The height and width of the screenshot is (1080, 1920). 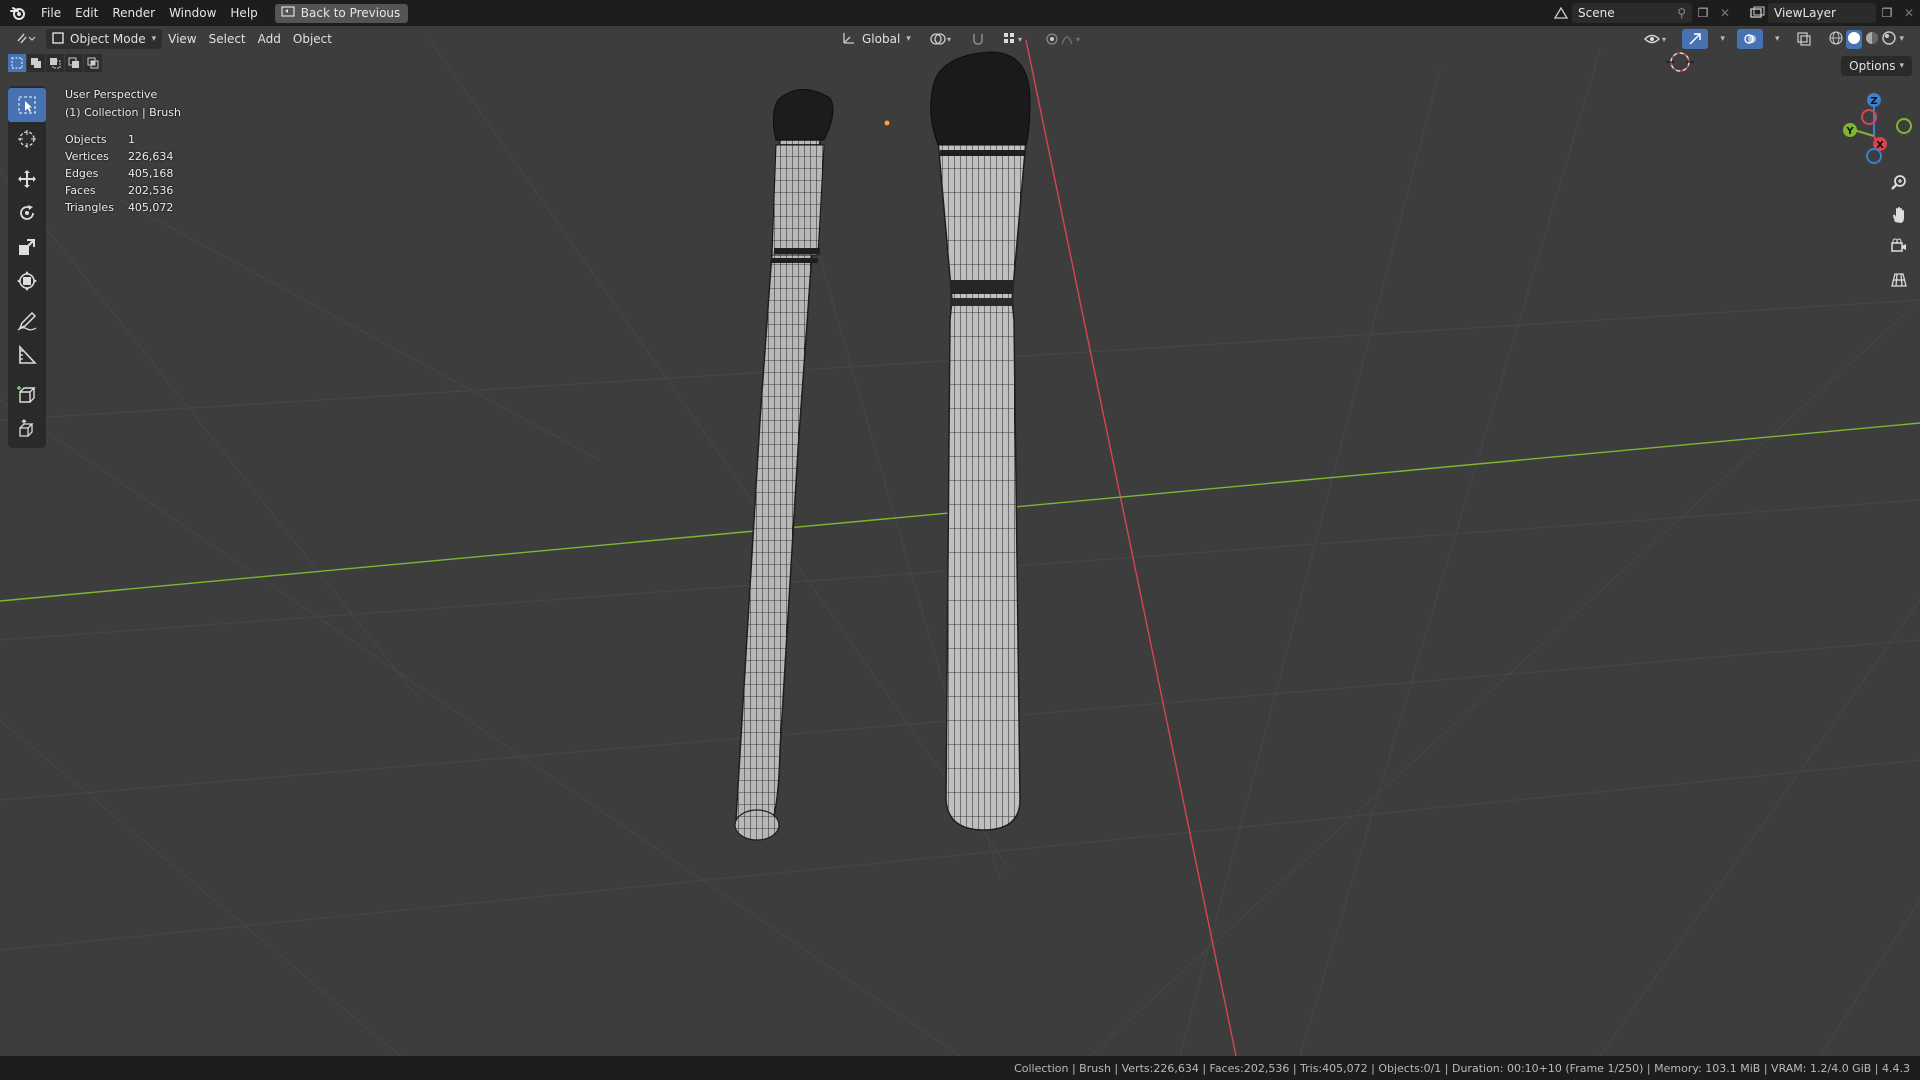 I want to click on show-overlays-icon, so click(x=1749, y=39).